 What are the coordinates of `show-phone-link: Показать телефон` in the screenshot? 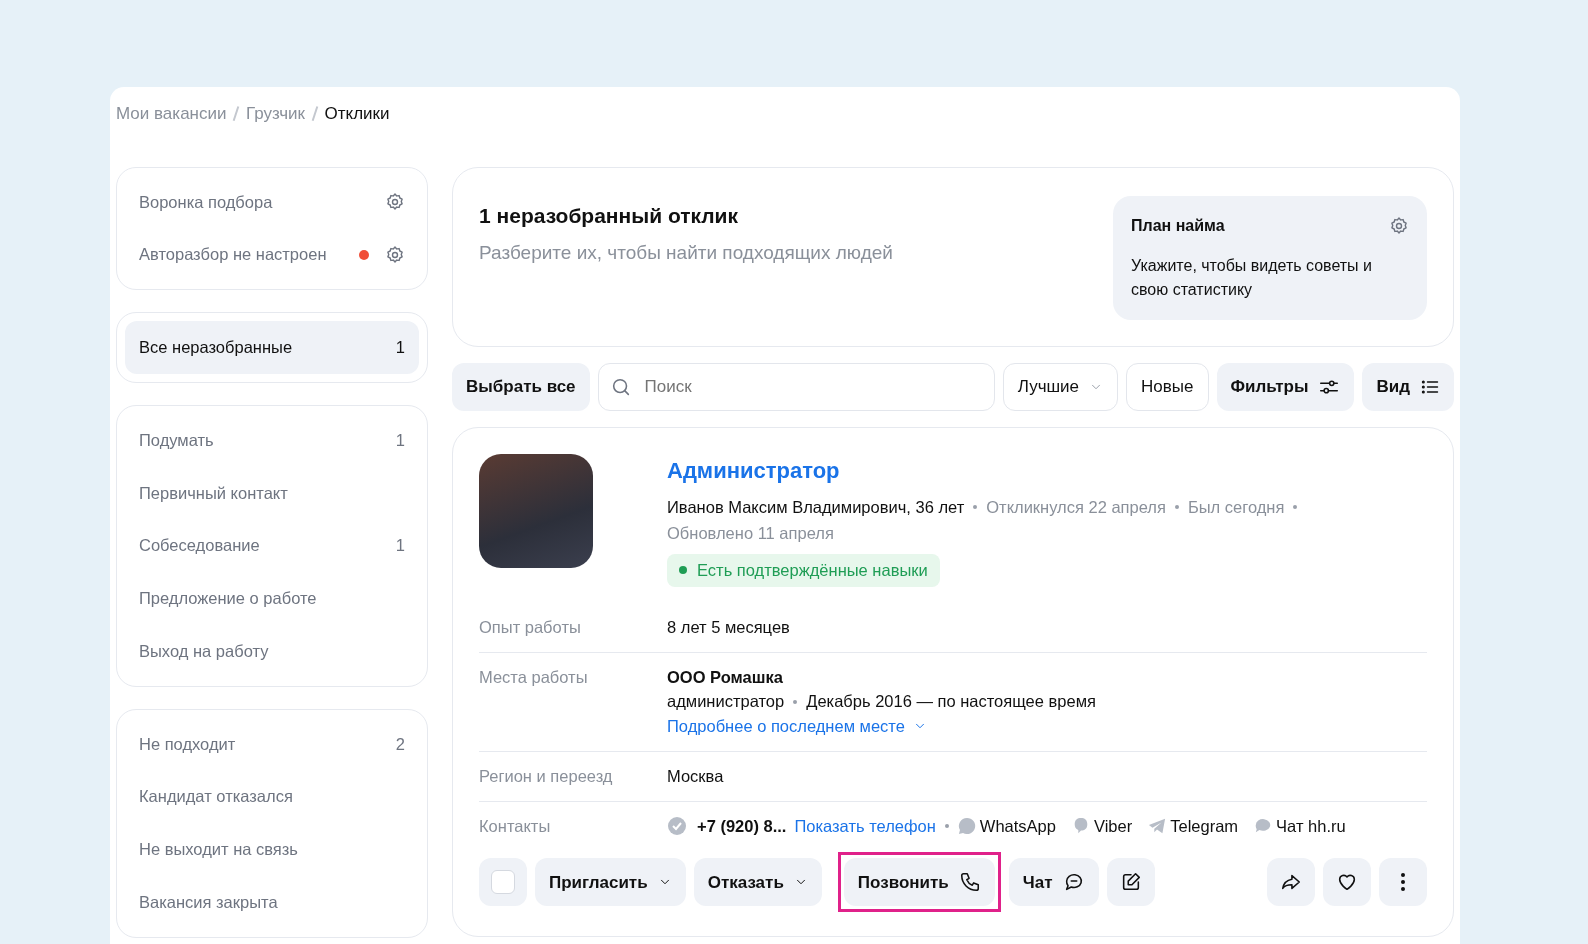 It's located at (865, 826).